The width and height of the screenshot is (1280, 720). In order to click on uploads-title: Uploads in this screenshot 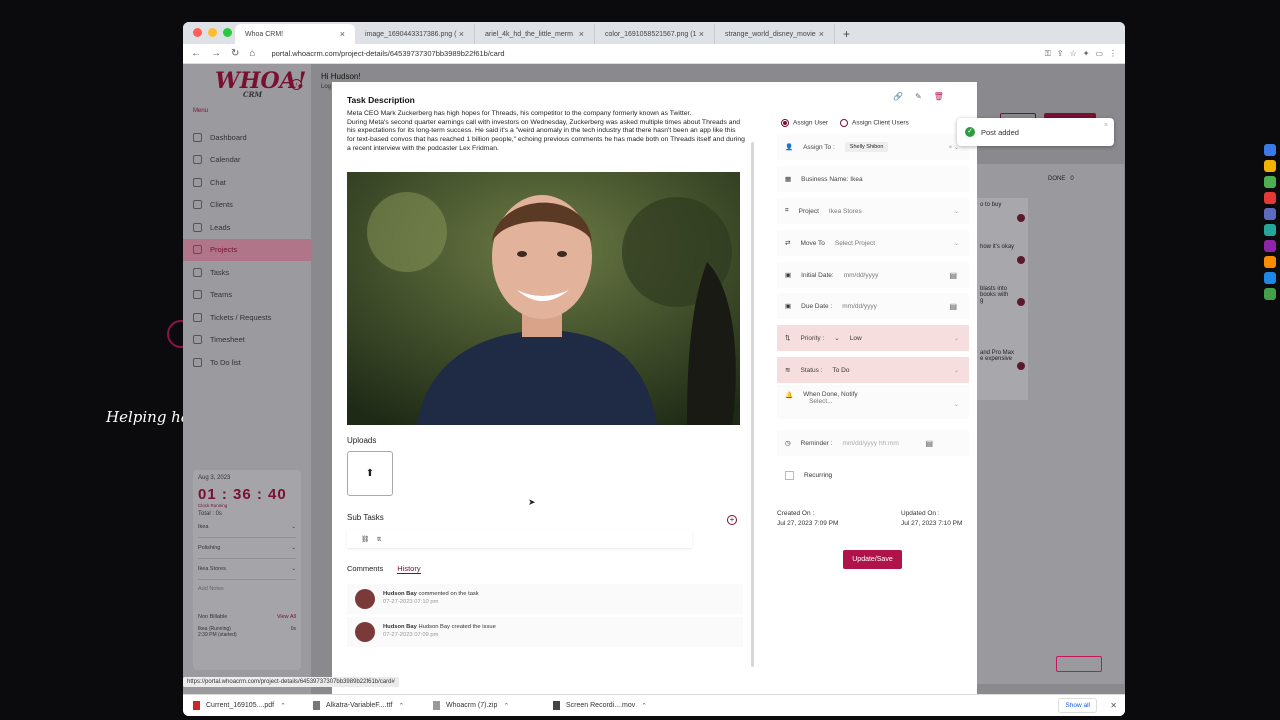, I will do `click(362, 440)`.